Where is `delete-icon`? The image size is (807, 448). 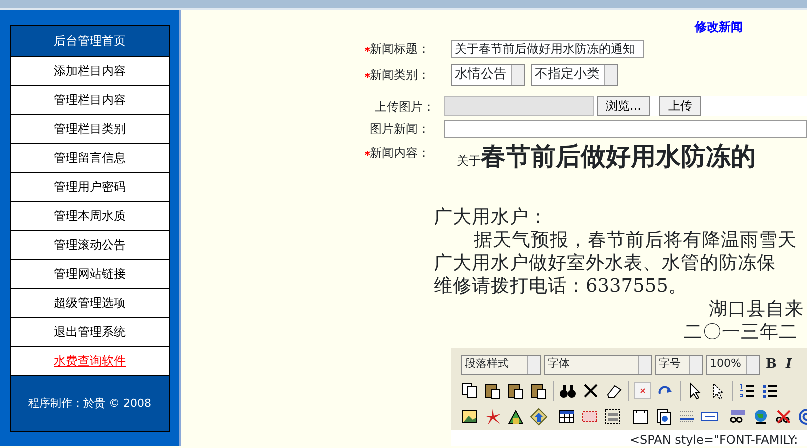 delete-icon is located at coordinates (591, 391).